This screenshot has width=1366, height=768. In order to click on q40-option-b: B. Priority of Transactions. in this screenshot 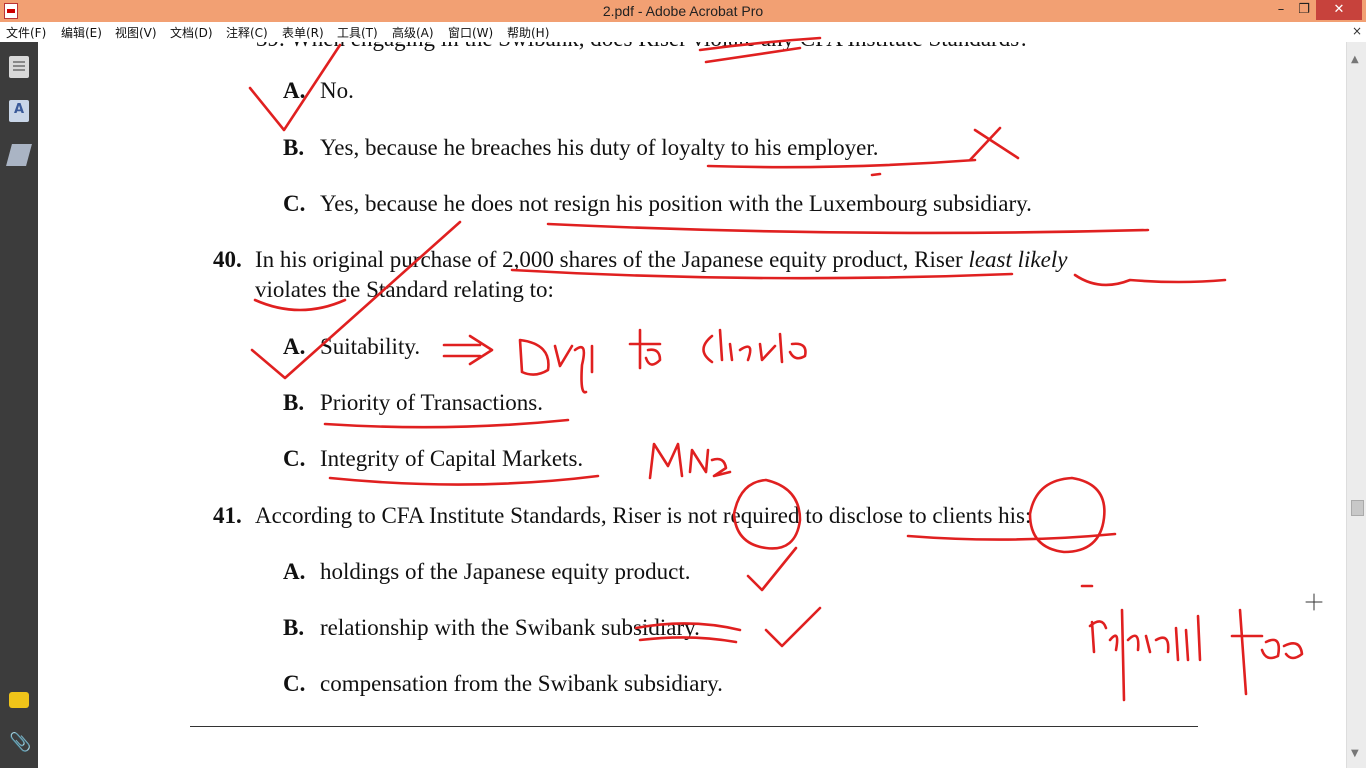, I will do `click(413, 403)`.